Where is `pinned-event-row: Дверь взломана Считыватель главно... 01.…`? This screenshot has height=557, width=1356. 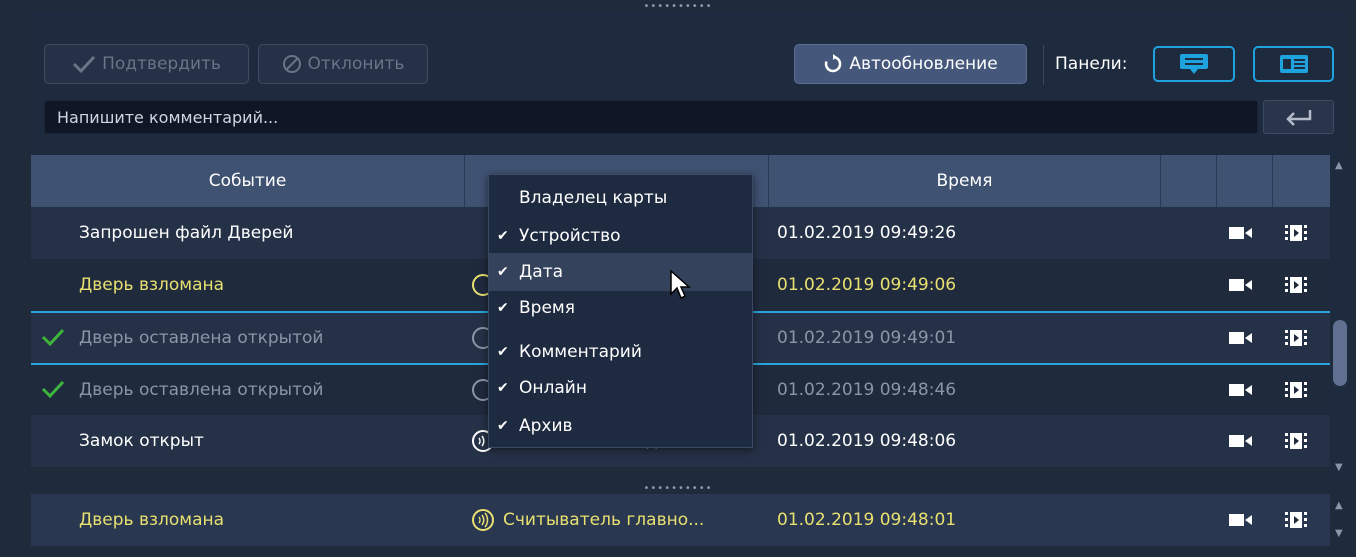
pinned-event-row: Дверь взломана Считыватель главно... 01.… is located at coordinates (680, 520).